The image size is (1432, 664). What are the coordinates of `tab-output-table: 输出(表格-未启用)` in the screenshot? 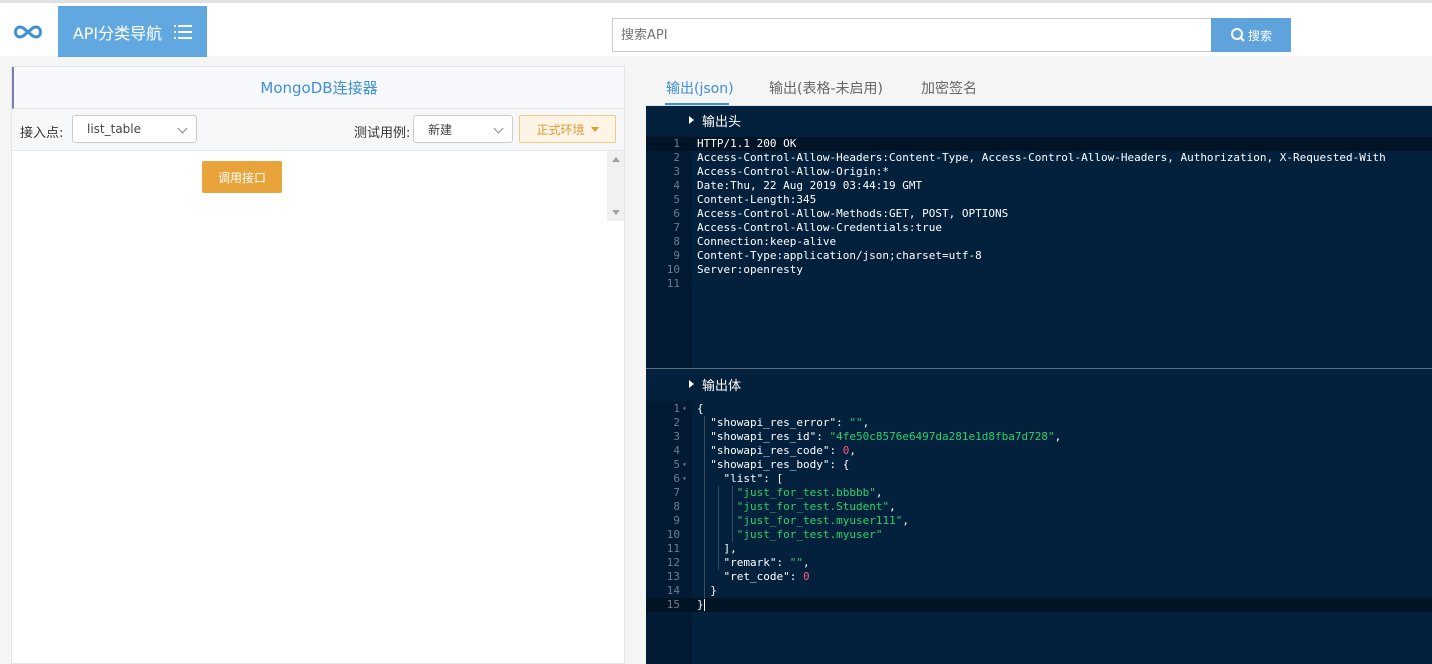 It's located at (826, 88).